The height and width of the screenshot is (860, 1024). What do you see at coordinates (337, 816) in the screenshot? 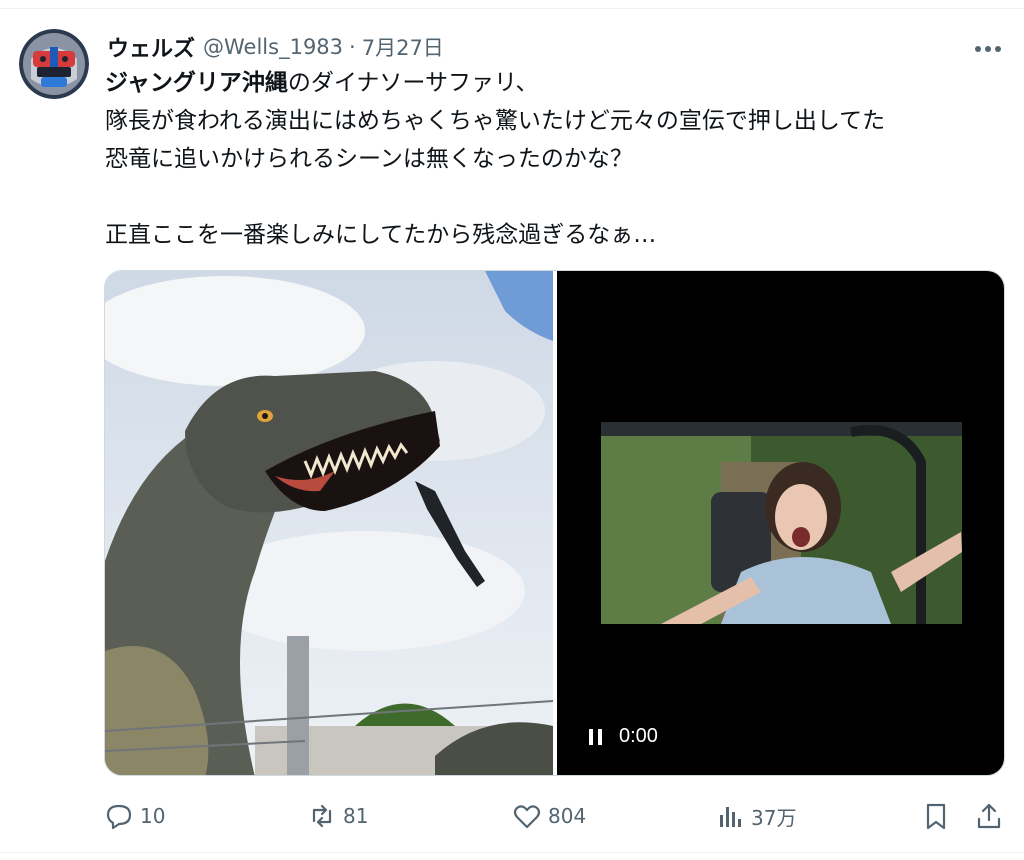
I see `repost-button: 81` at bounding box center [337, 816].